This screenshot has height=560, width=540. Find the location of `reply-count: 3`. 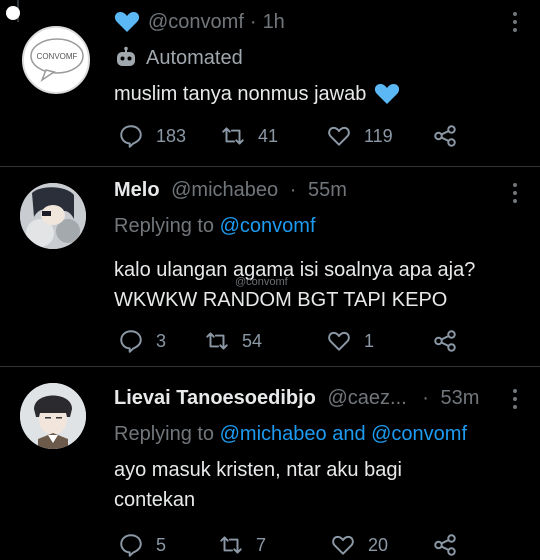

reply-count: 3 is located at coordinates (161, 340).